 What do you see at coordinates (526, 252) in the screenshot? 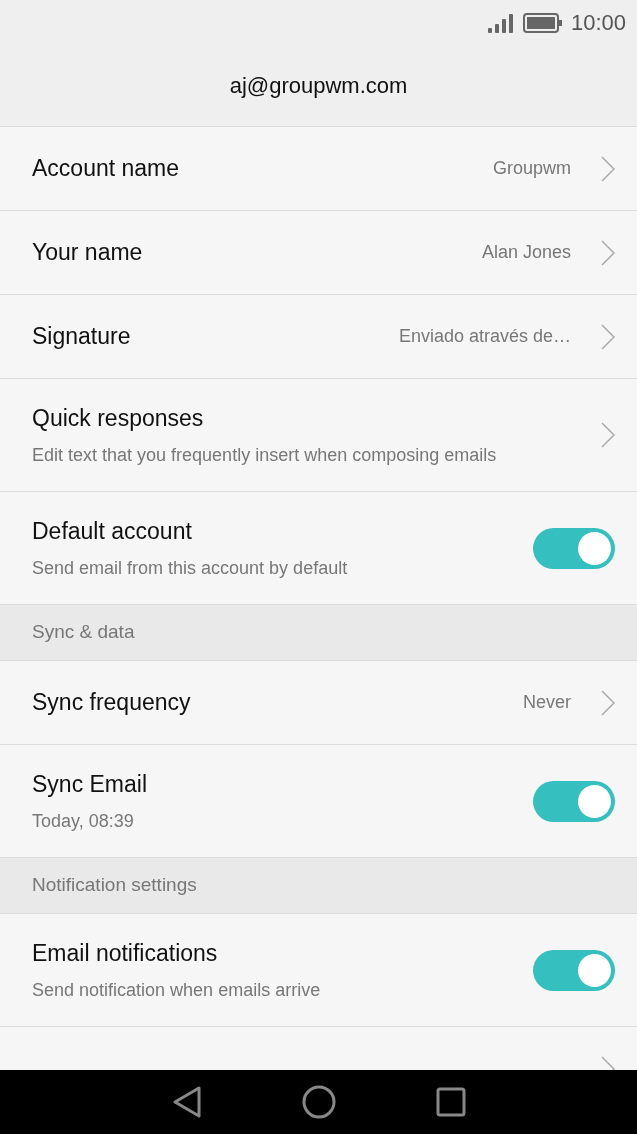
I see `setting-value: Alan Jones` at bounding box center [526, 252].